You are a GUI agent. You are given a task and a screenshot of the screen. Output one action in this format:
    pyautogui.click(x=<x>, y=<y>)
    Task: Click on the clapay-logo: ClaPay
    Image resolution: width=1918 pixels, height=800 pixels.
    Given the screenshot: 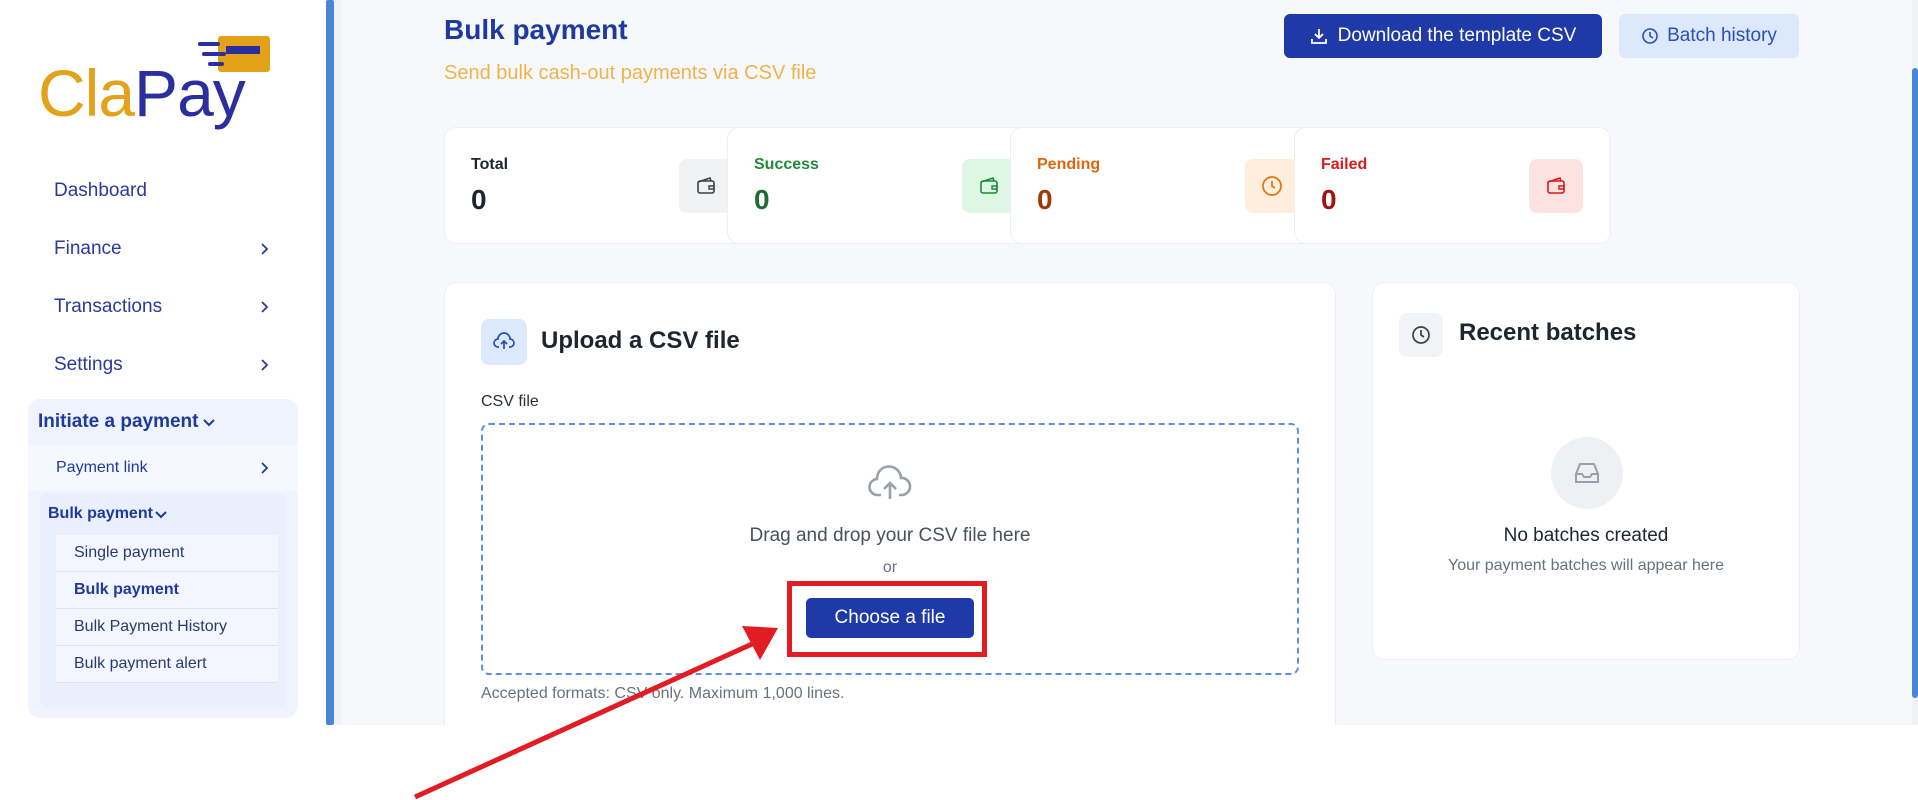 What is the action you would take?
    pyautogui.click(x=154, y=84)
    